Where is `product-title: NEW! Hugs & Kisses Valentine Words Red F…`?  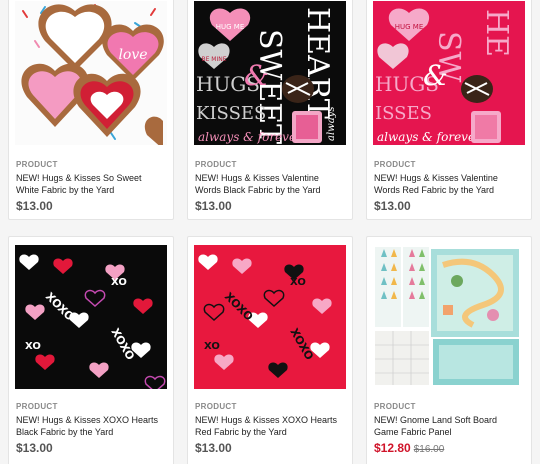 product-title: NEW! Hugs & Kisses Valentine Words Red F… is located at coordinates (450, 184).